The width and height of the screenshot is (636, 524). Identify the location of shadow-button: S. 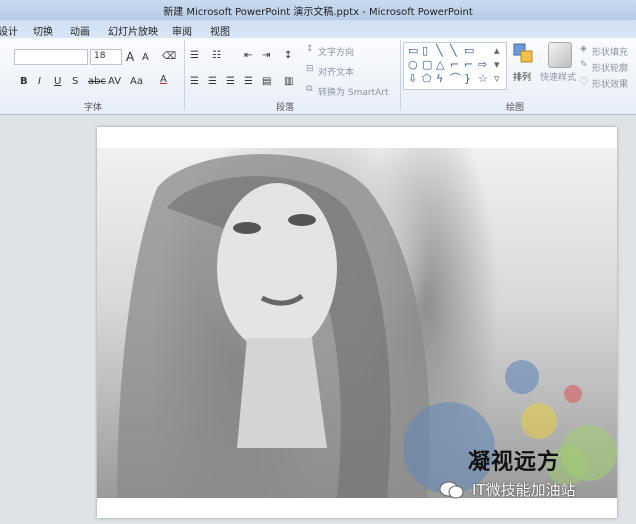
(75, 81).